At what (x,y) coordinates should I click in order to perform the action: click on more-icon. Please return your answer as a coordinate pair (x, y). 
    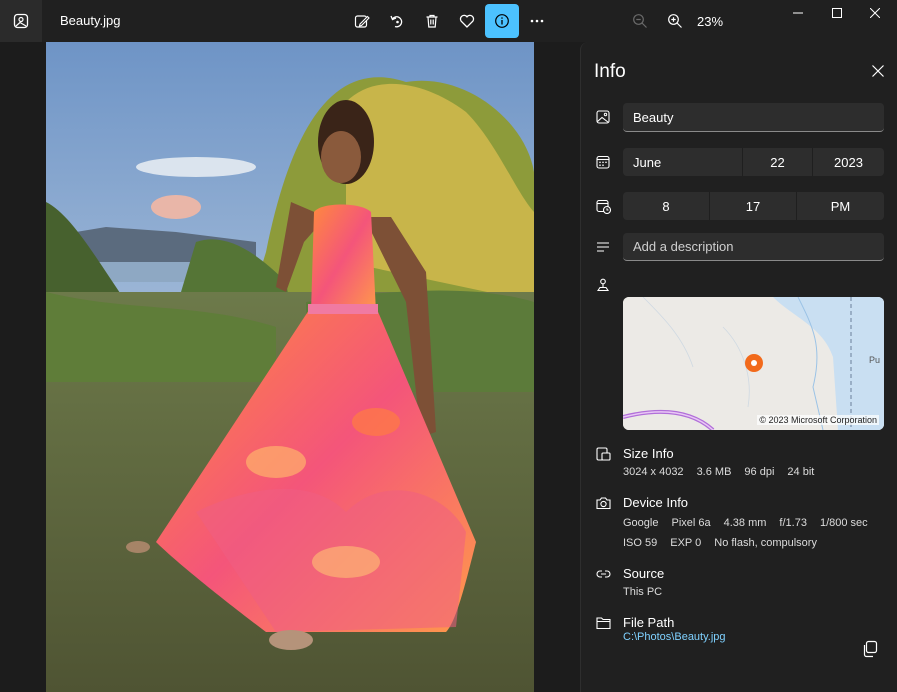
    Looking at the image, I should click on (537, 21).